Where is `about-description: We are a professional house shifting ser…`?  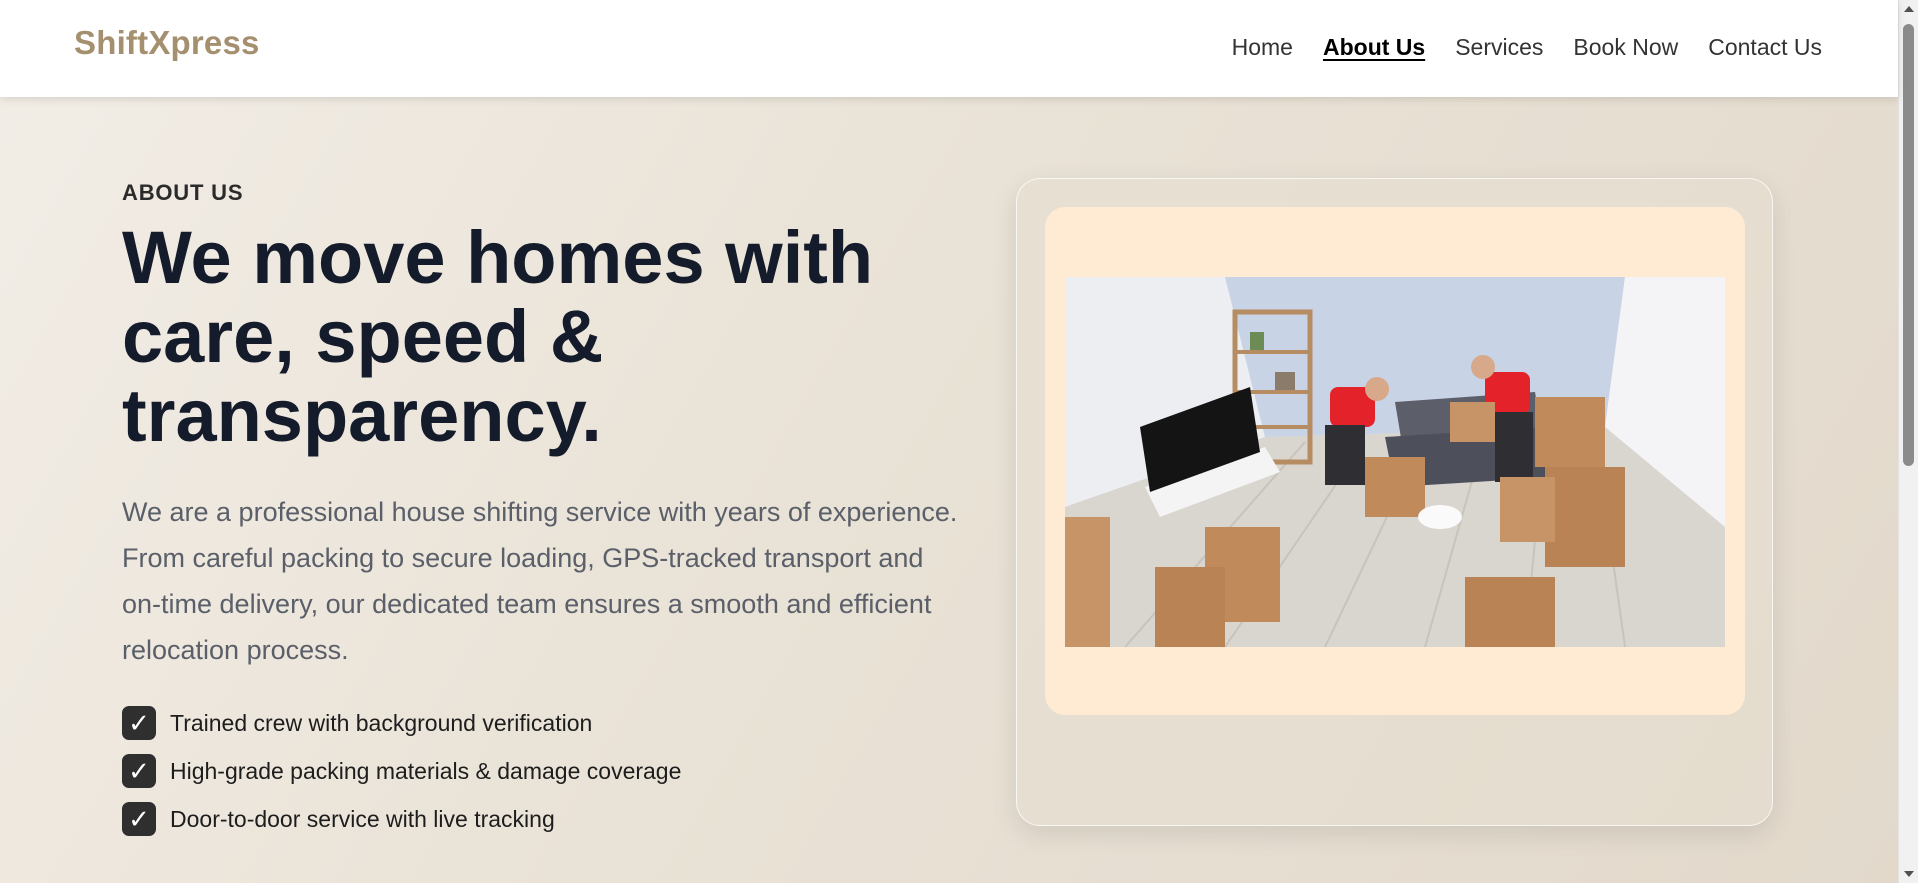 about-description: We are a professional house shifting ser… is located at coordinates (540, 581).